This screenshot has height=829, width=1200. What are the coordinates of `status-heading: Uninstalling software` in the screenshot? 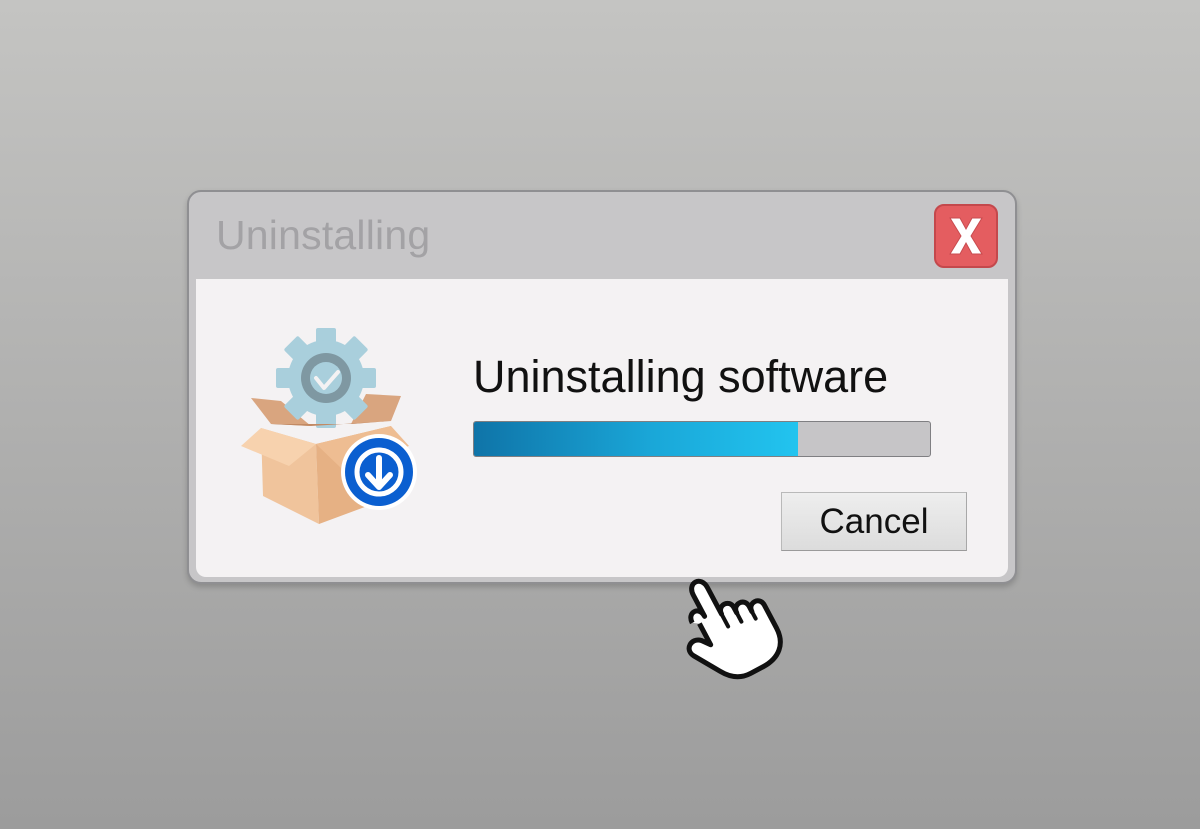 It's located at (681, 376).